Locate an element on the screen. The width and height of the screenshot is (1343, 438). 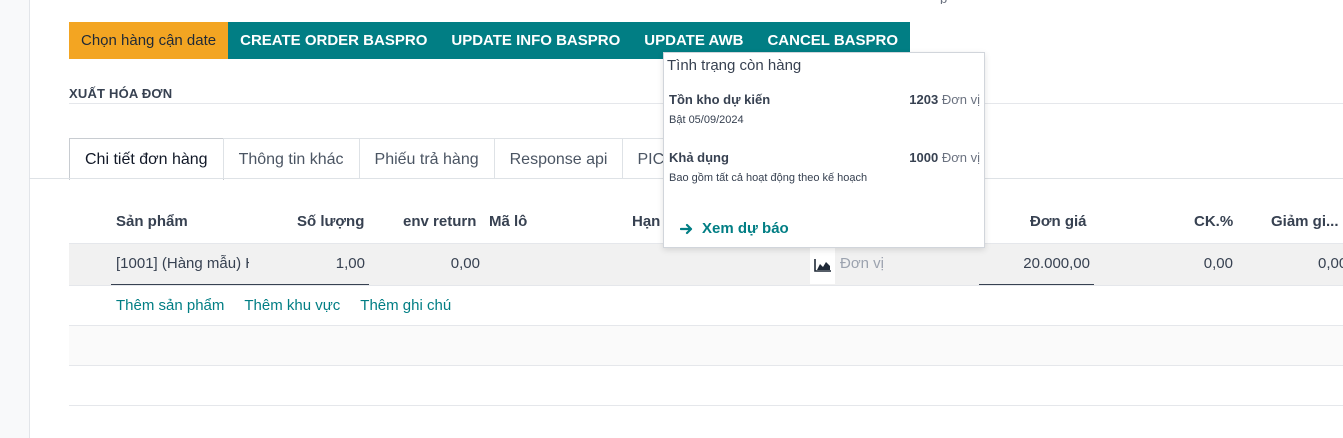
view-forecast-link: Xem dự báo is located at coordinates (734, 228).